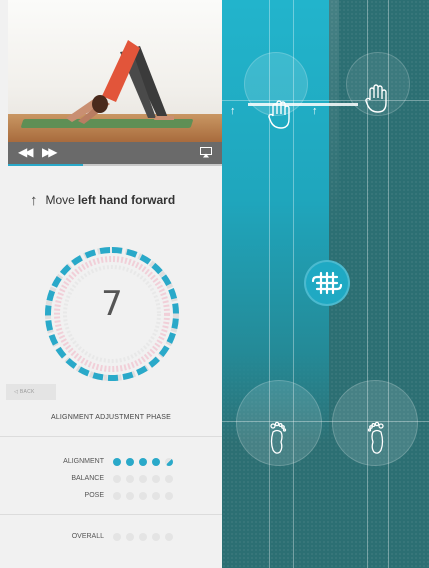 The image size is (429, 568). What do you see at coordinates (111, 417) in the screenshot?
I see `phase-title: ALIGNMENT ADJUSTMENT PHASE` at bounding box center [111, 417].